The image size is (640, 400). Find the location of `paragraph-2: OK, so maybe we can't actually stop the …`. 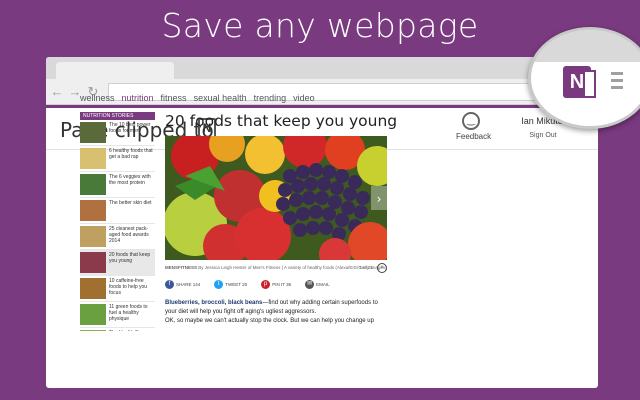

paragraph-2: OK, so maybe we can't actually stop the … is located at coordinates (269, 321).